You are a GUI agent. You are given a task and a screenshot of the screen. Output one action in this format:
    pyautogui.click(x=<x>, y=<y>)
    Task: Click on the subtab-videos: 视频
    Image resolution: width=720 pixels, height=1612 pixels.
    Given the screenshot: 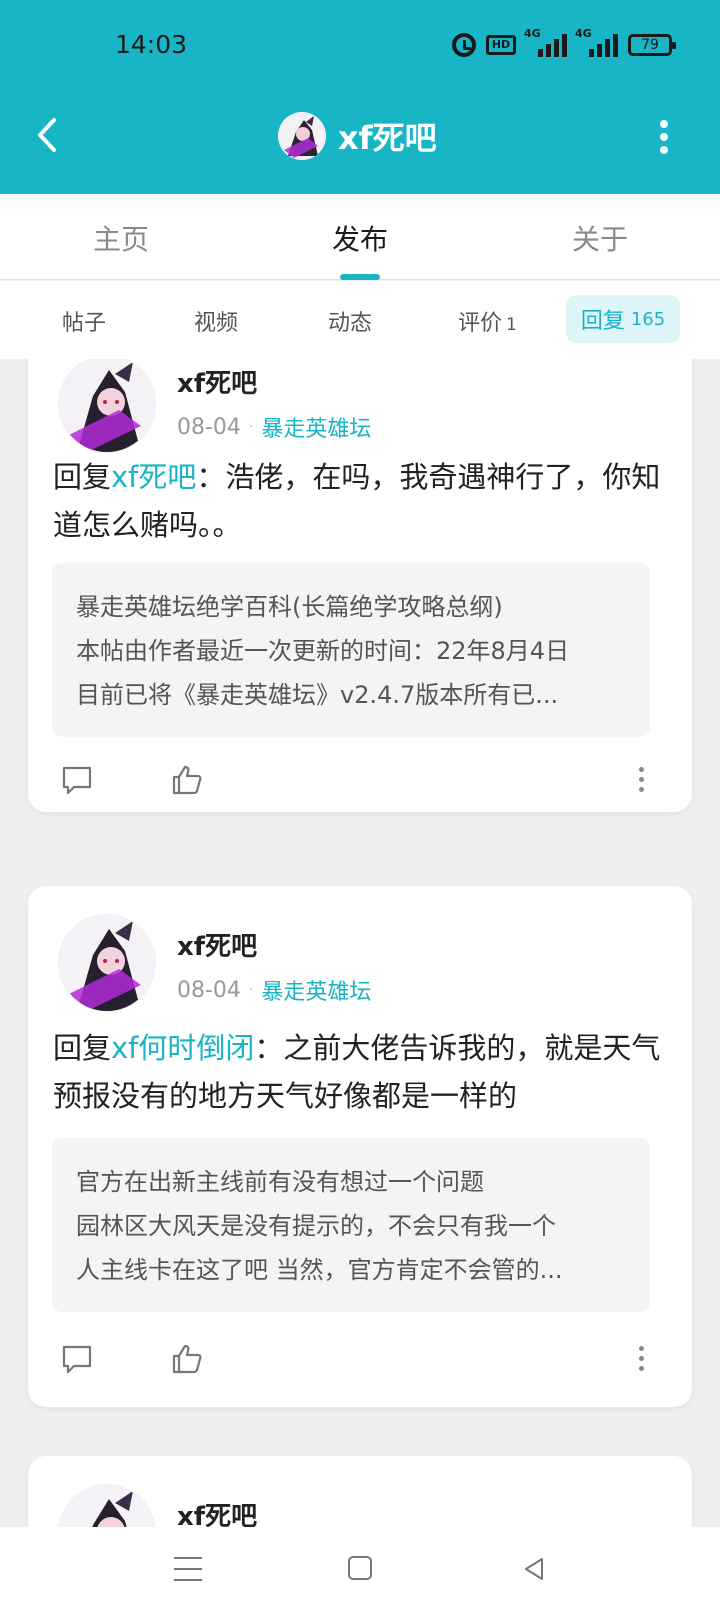 What is the action you would take?
    pyautogui.click(x=216, y=321)
    